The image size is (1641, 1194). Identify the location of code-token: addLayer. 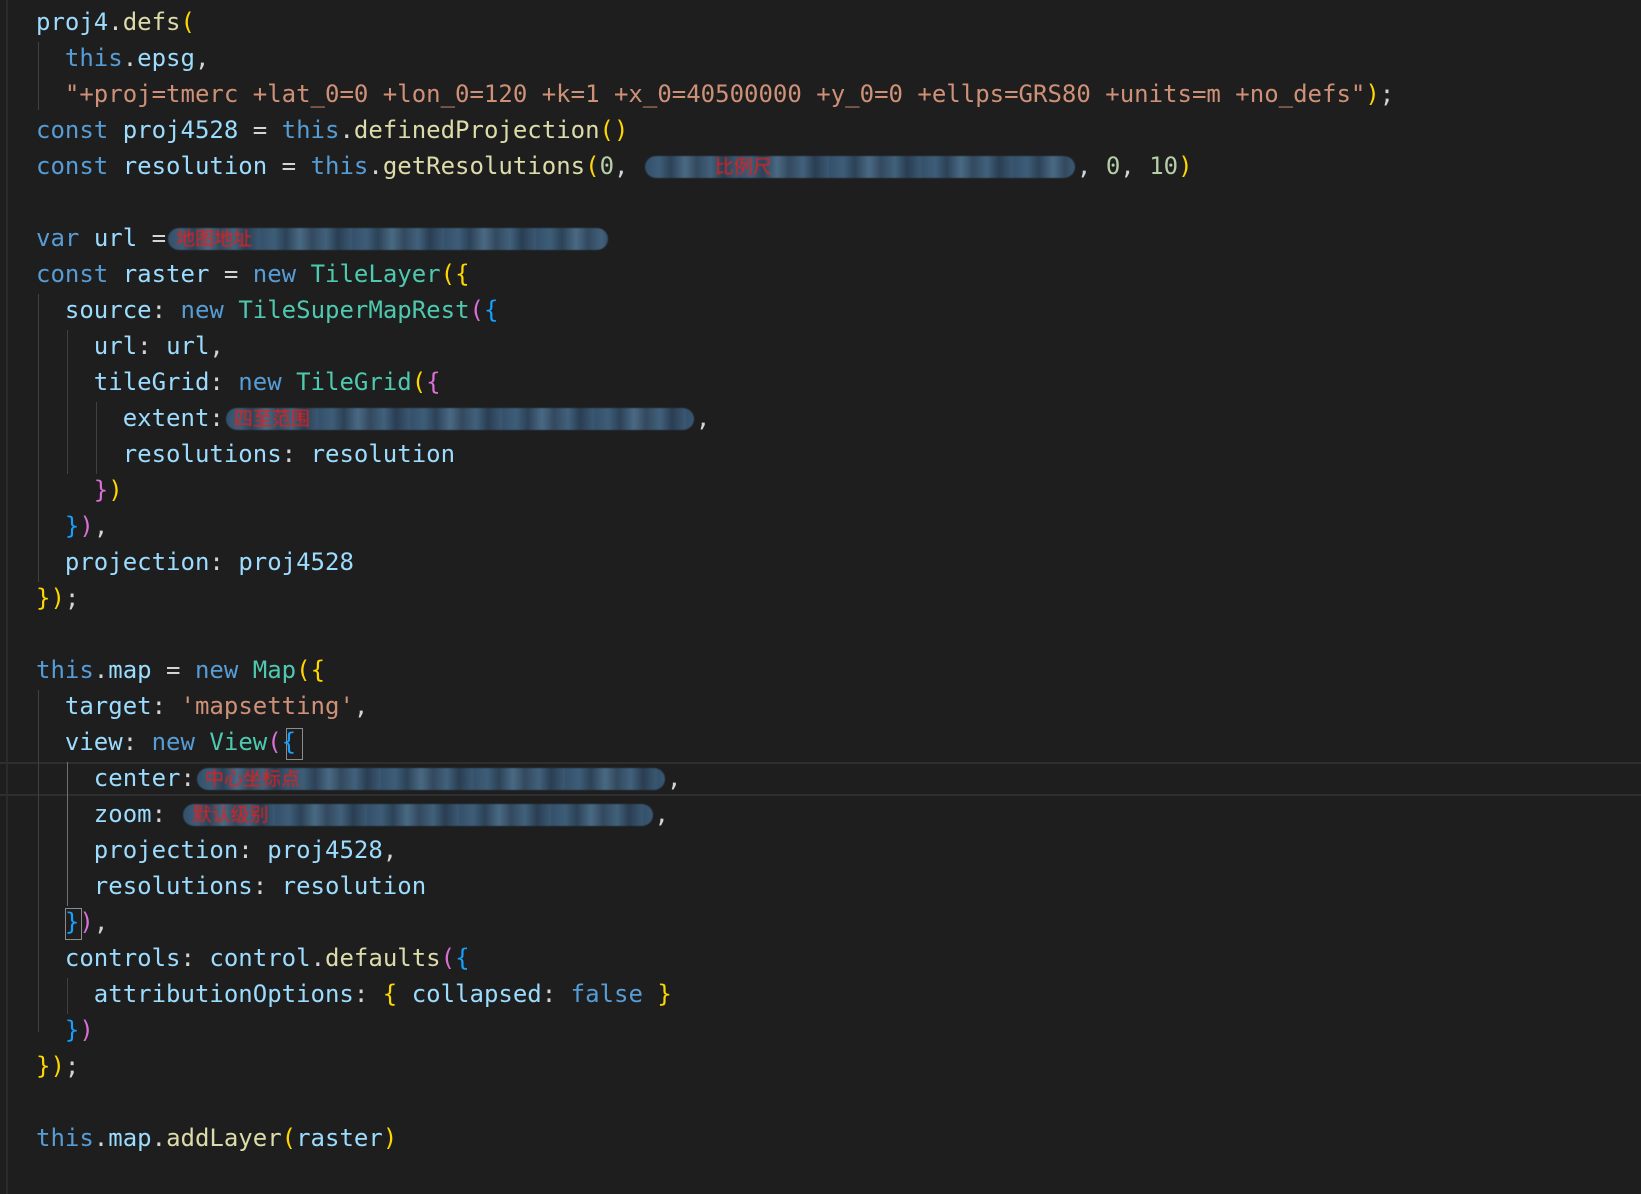
(224, 1138).